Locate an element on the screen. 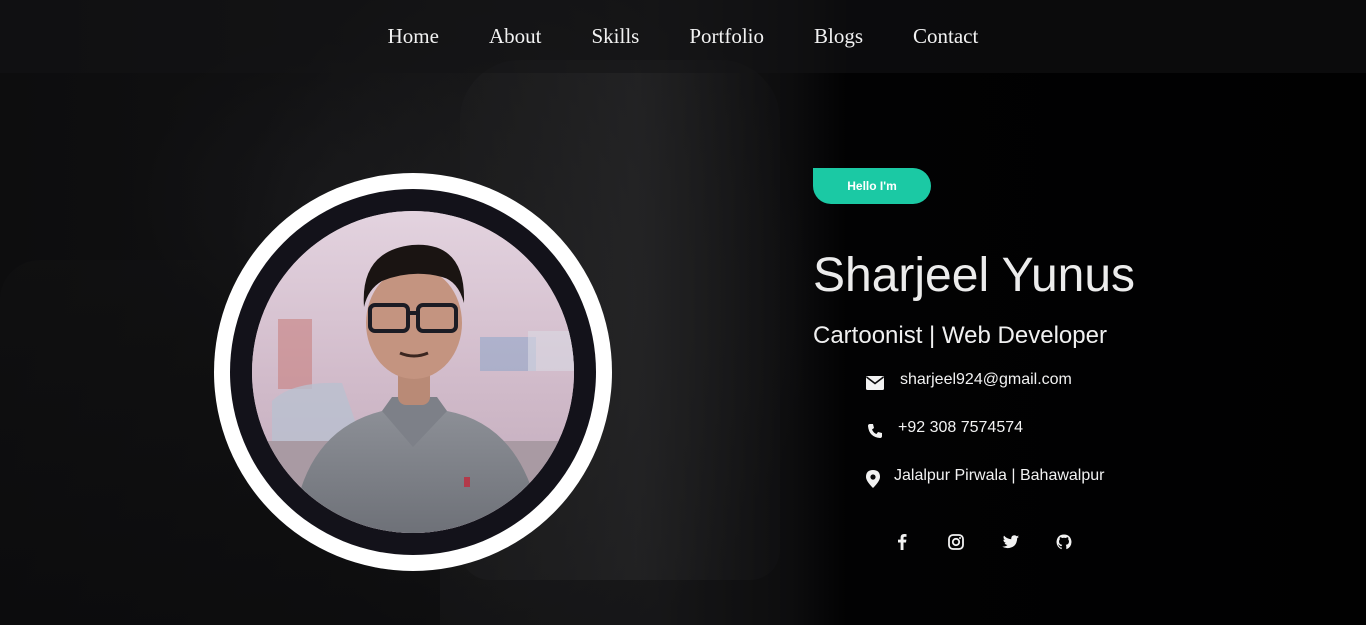  twitter-icon is located at coordinates (1010, 544).